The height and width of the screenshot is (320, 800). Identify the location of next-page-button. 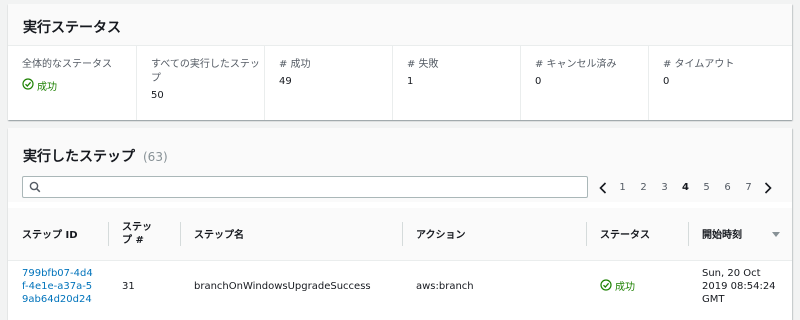
(768, 188).